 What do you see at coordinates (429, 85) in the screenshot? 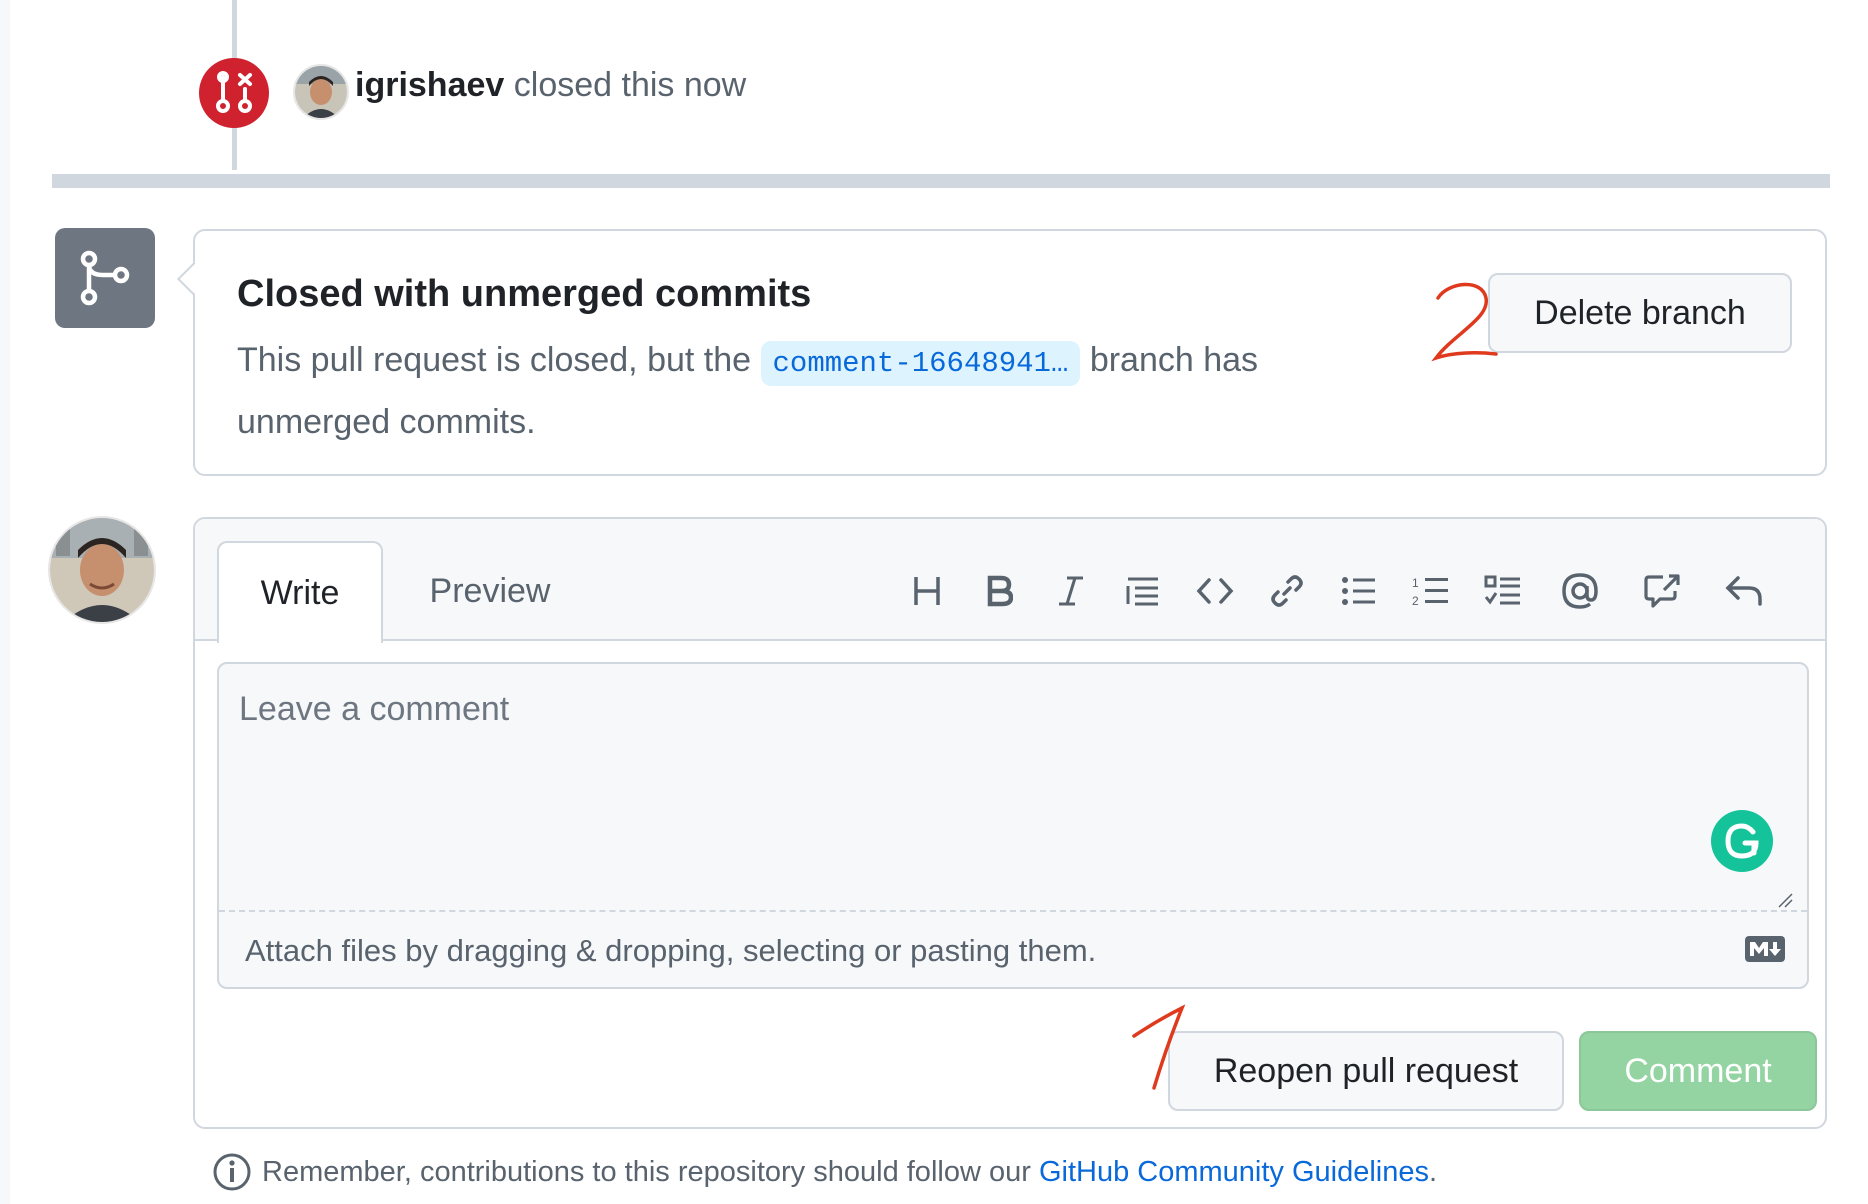
I see `author-link: igrishaev` at bounding box center [429, 85].